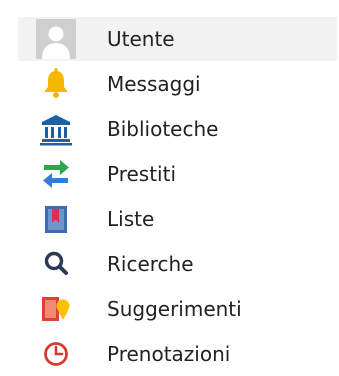 This screenshot has height=376, width=339. What do you see at coordinates (150, 264) in the screenshot?
I see `menu-item-label: Ricerche` at bounding box center [150, 264].